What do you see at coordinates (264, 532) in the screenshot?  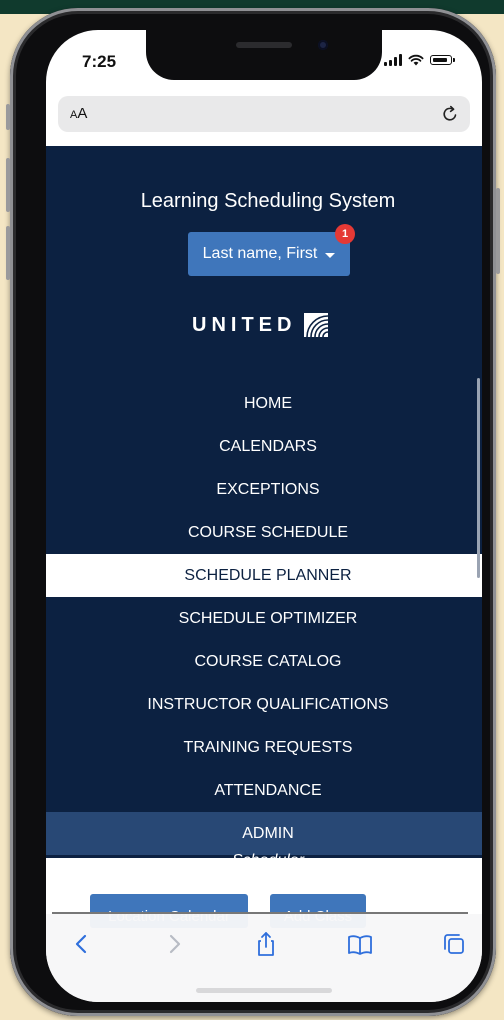 I see `menu-item-course-schedule: COURSE SCHEDULE` at bounding box center [264, 532].